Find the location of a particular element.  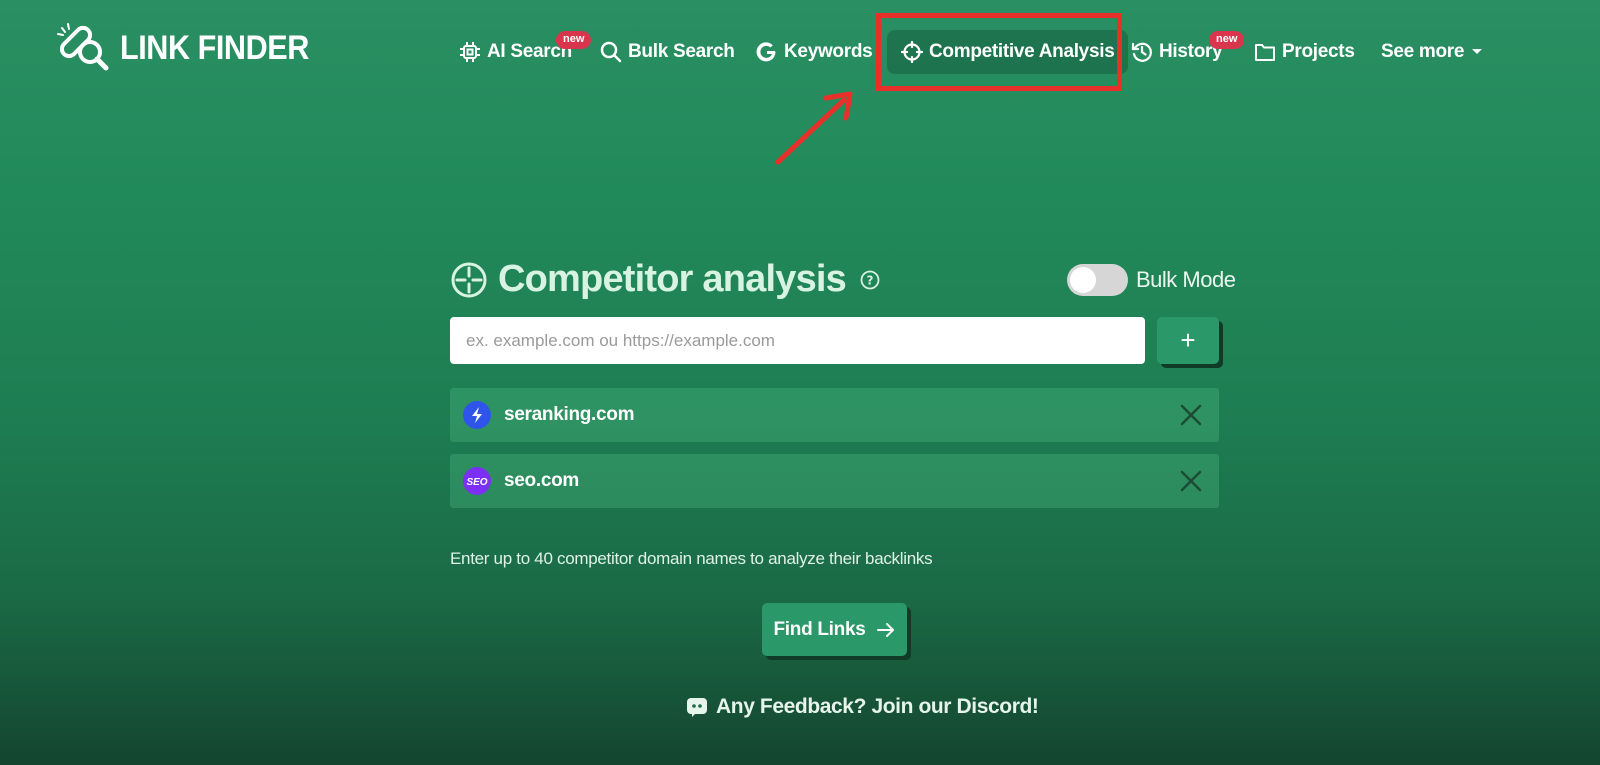

seo-logo-icon: SEO is located at coordinates (477, 481).